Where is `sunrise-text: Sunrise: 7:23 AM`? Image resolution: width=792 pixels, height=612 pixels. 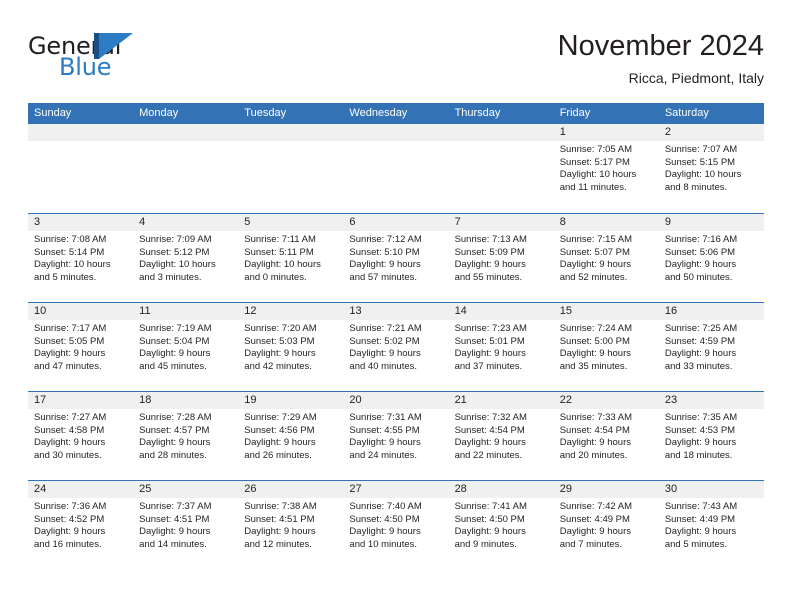
sunrise-text: Sunrise: 7:23 AM is located at coordinates (490, 328).